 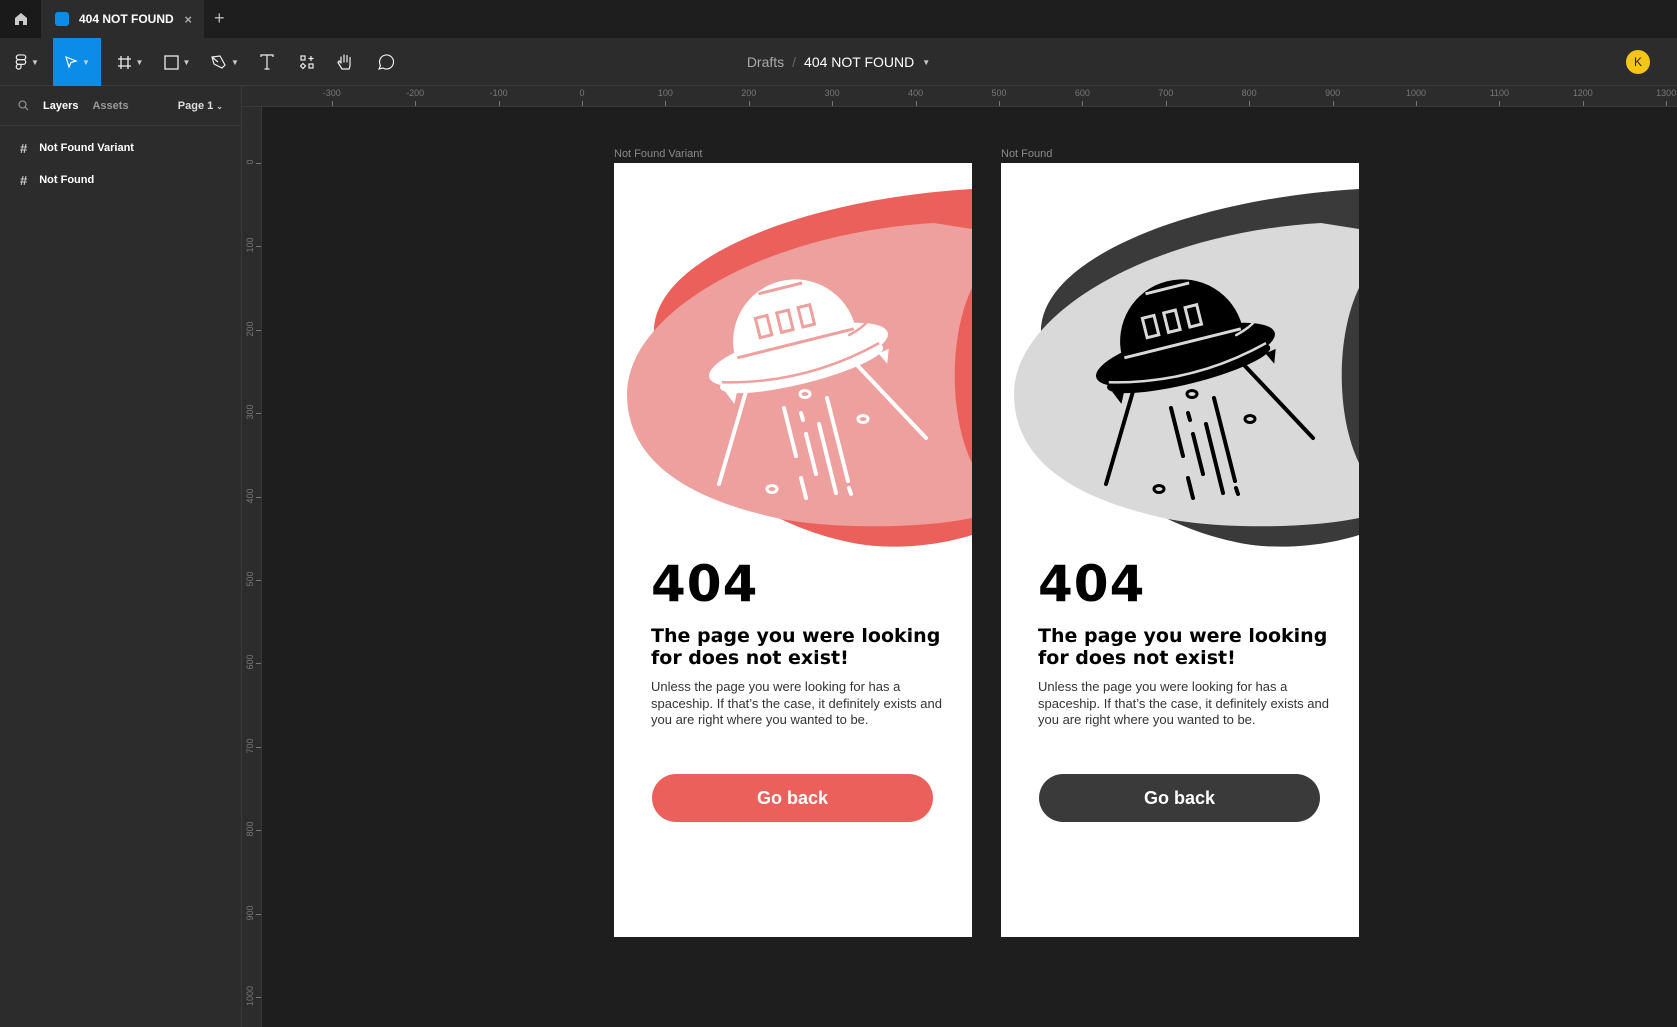 I want to click on panel-tabs: Layers Assets Page 1 ⌄, so click(x=120, y=106).